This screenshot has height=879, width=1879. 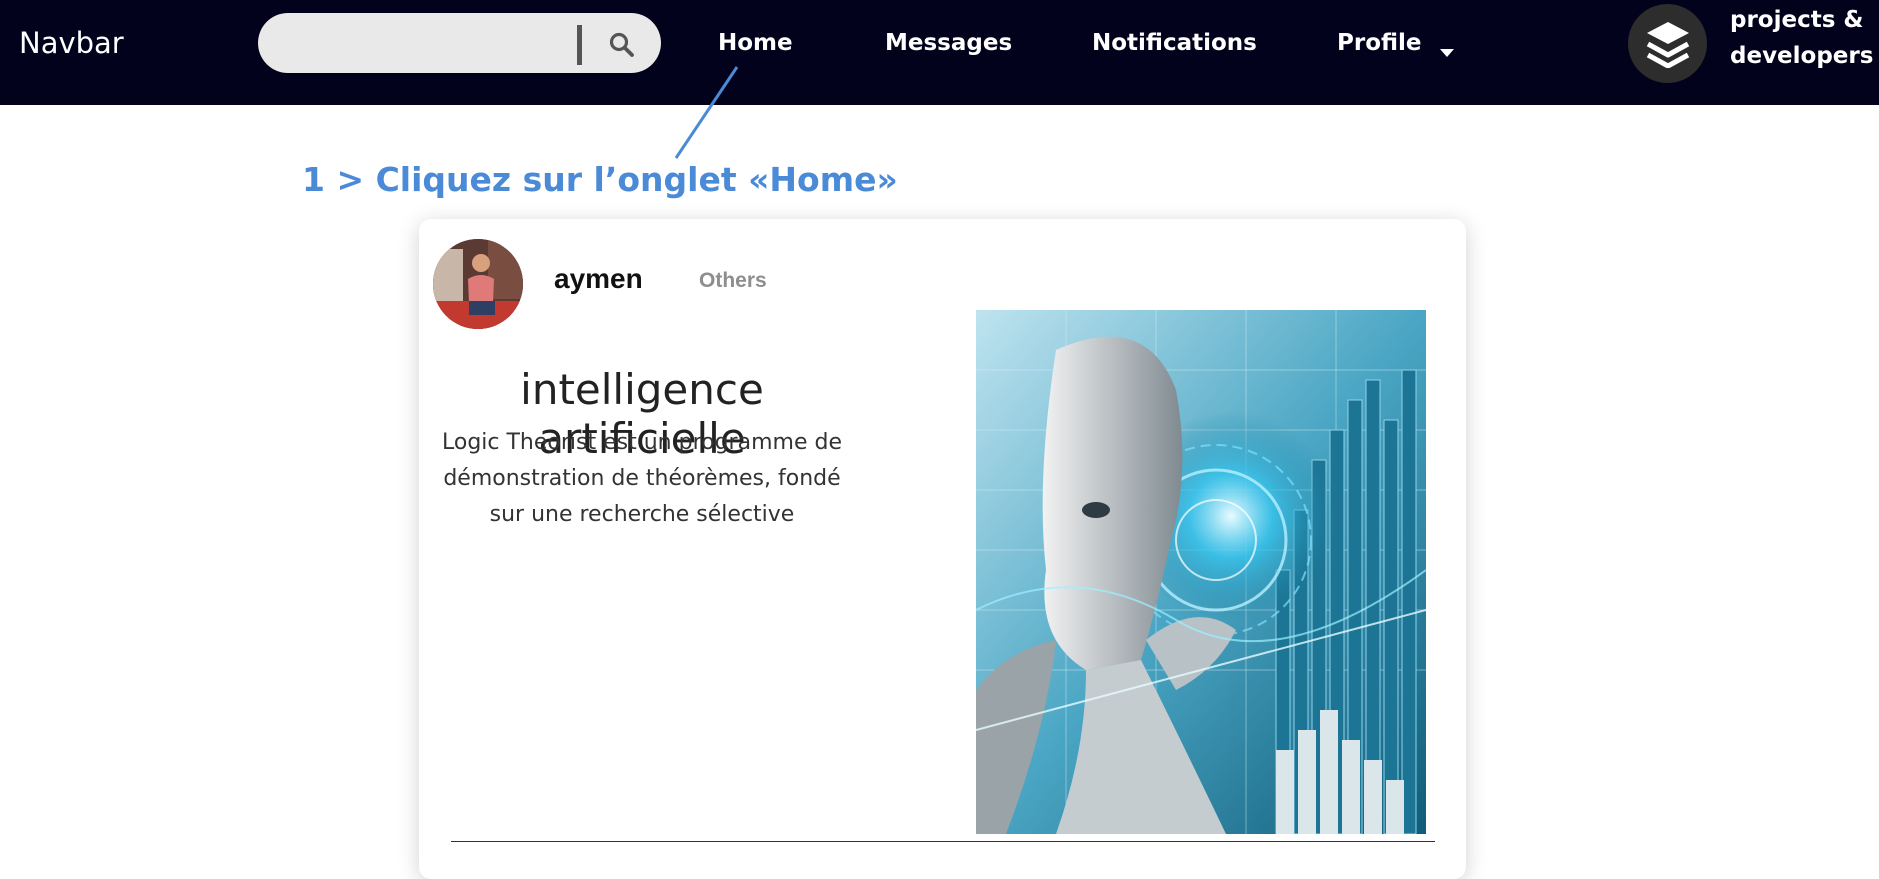 I want to click on logo-badge, so click(x=1667, y=43).